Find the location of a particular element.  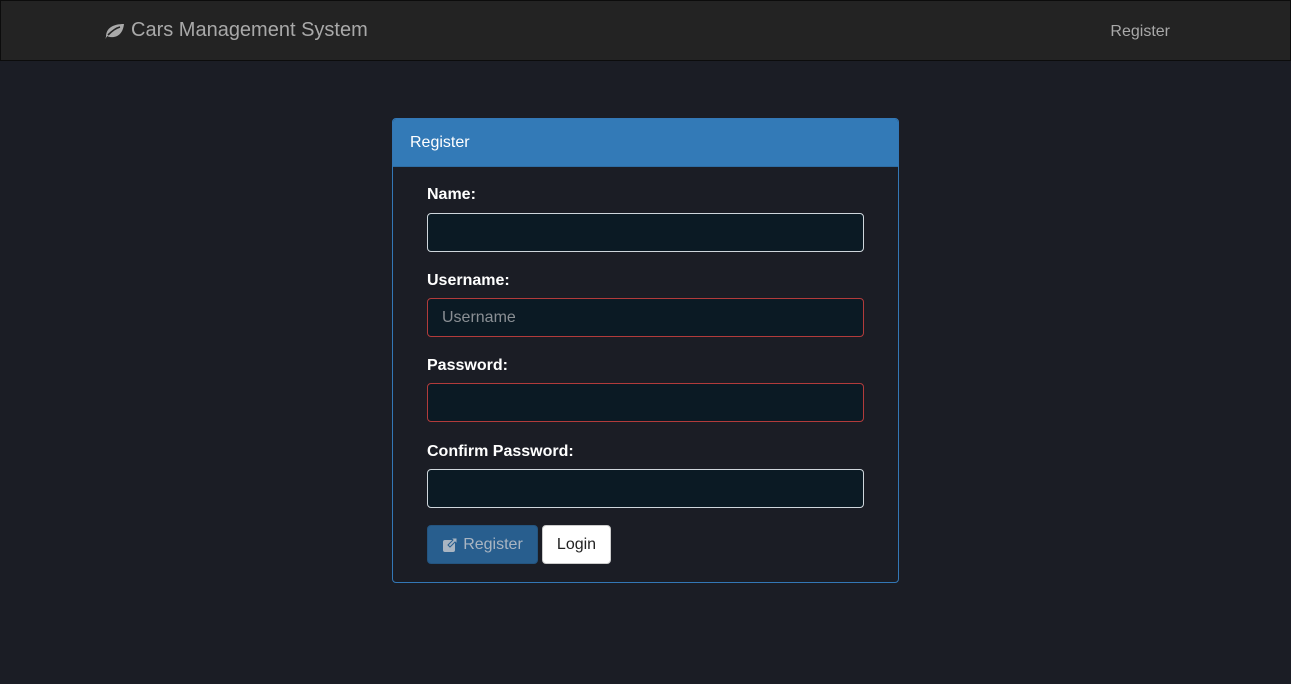

leaf-icon is located at coordinates (114, 31).